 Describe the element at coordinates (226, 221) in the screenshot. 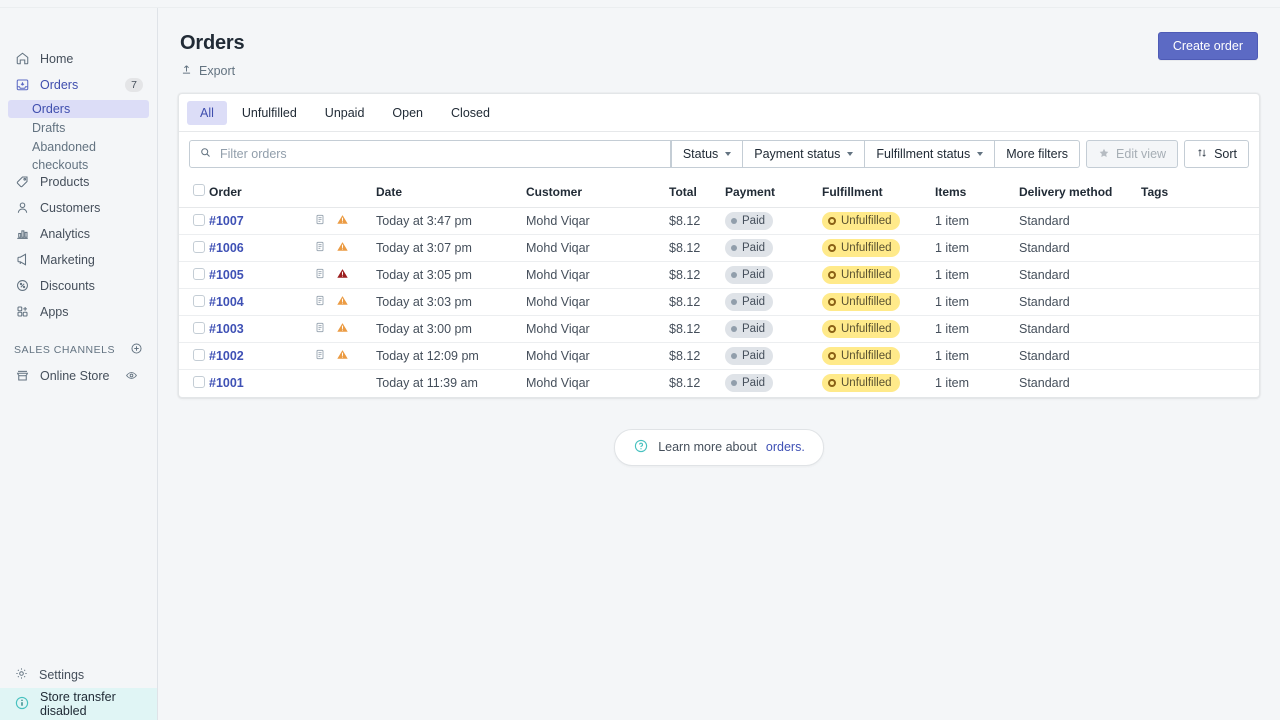

I see `order-link: #1007` at that location.